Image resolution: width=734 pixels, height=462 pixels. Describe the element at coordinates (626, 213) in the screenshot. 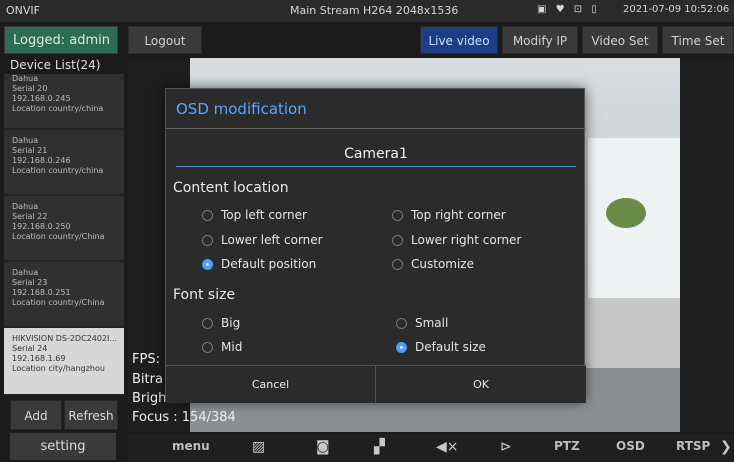

I see `video-plant-scene` at that location.